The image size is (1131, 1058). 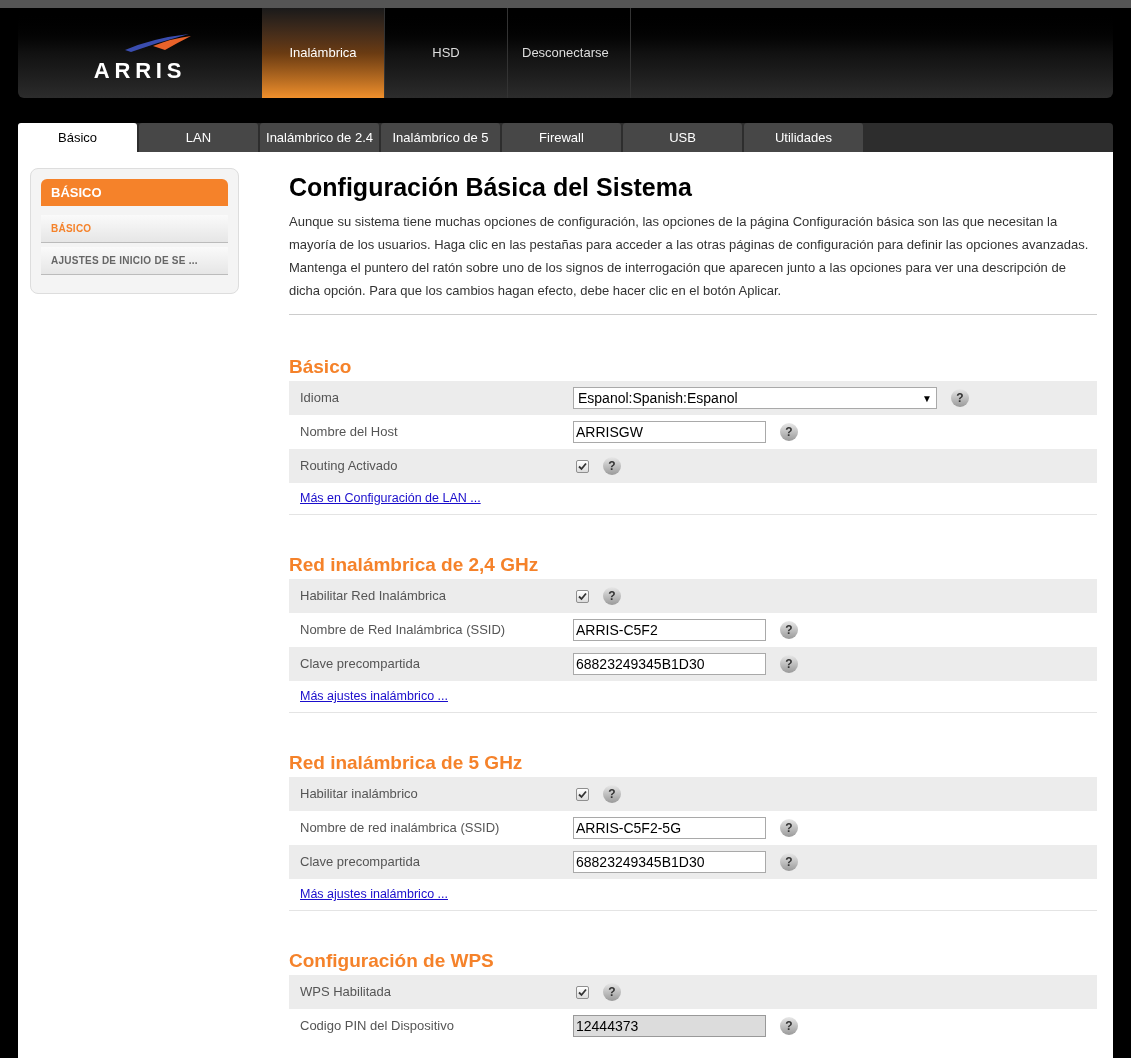 I want to click on logo-swoosh-icon, so click(x=158, y=43).